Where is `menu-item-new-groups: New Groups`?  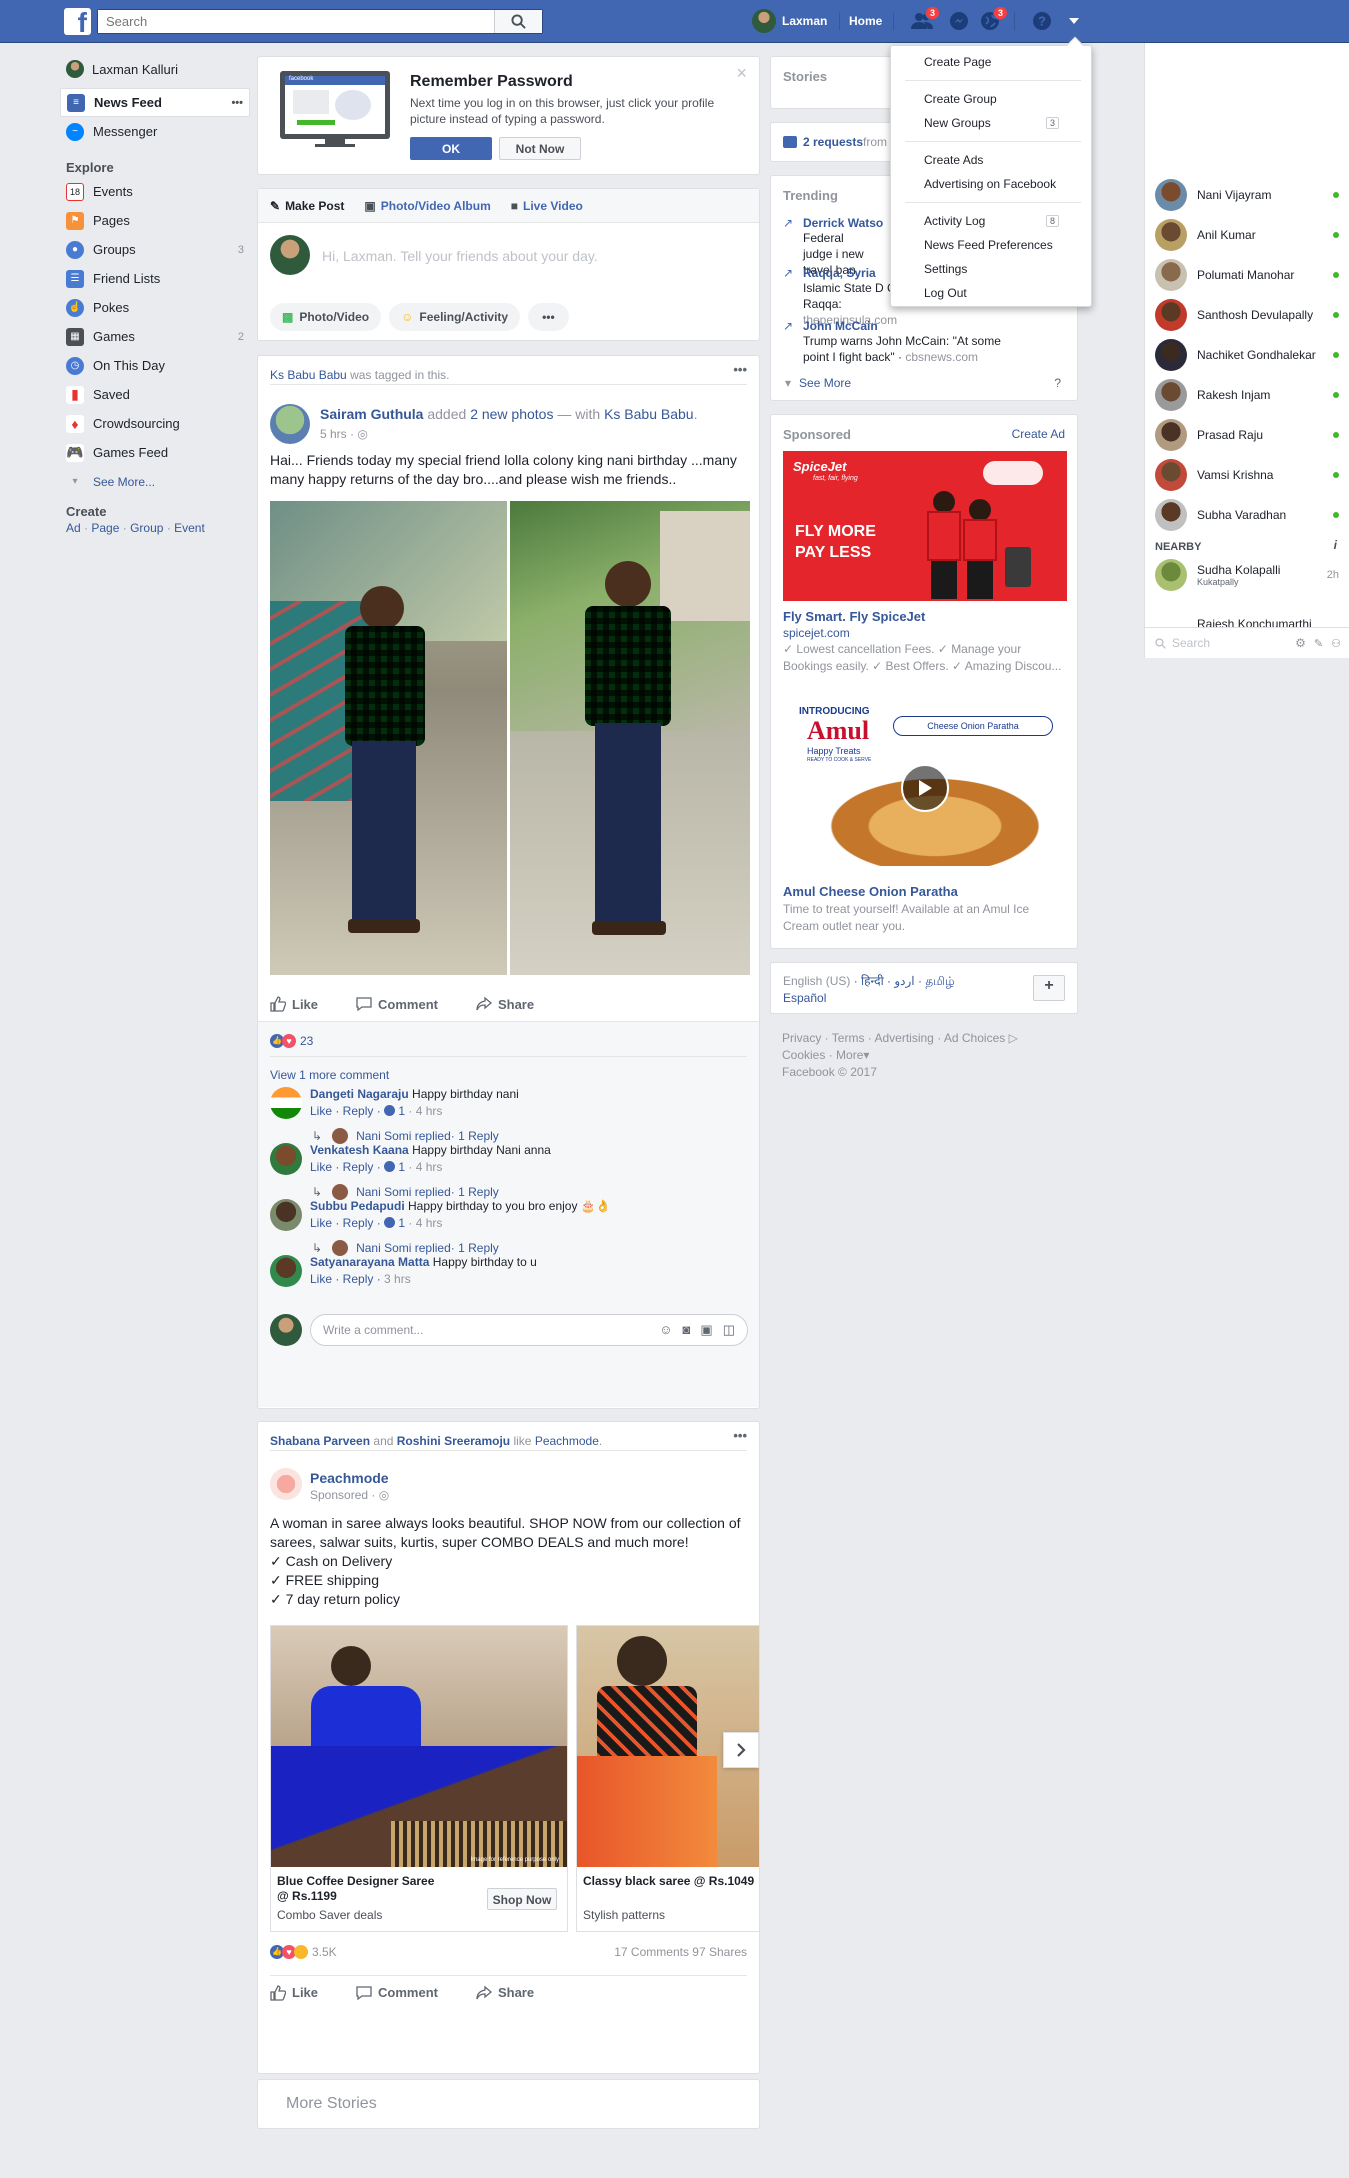
menu-item-new-groups: New Groups is located at coordinates (957, 123).